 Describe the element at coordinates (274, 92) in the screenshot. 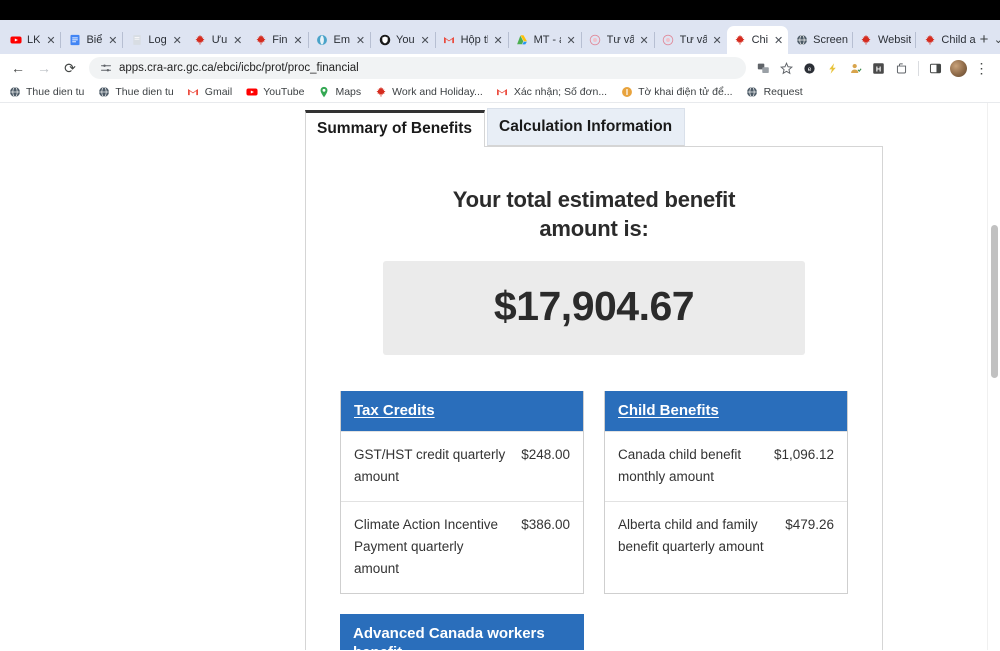

I see `bookmark-item: YouTube` at that location.